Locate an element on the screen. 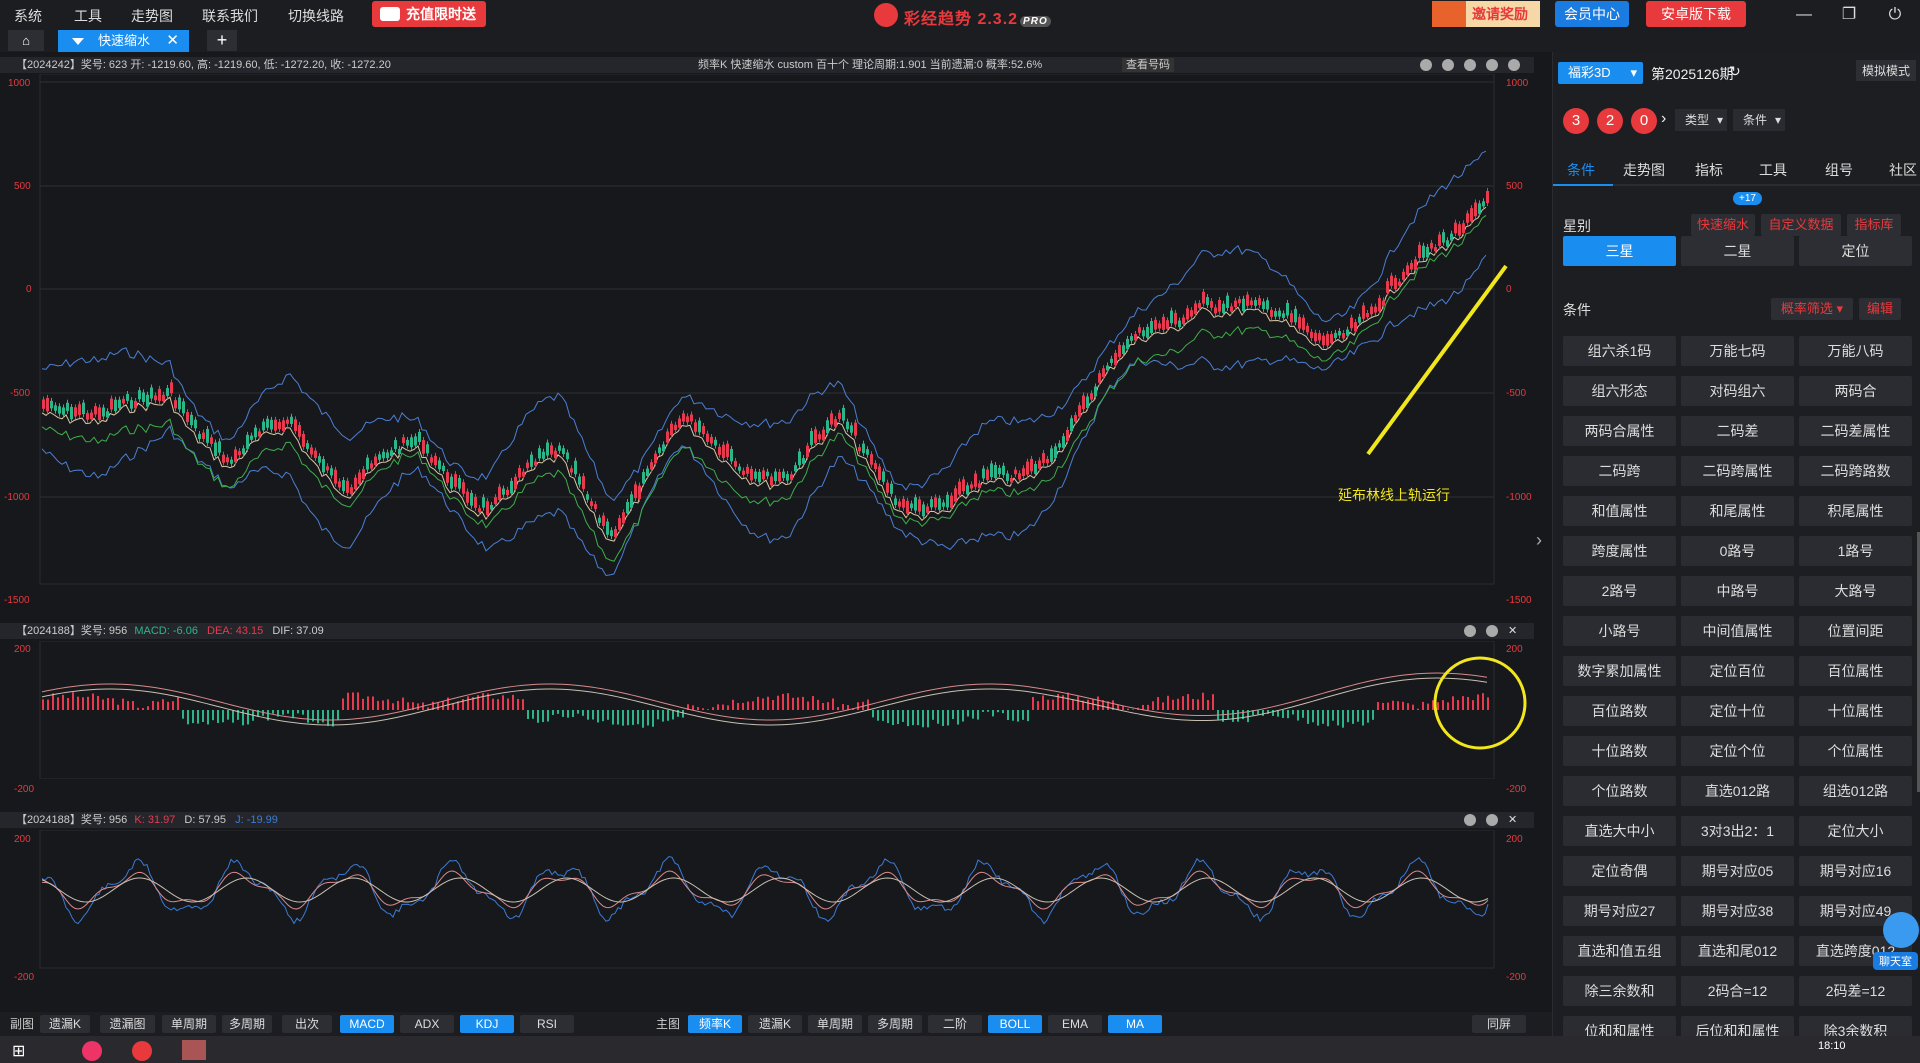  sub-btn-omit-chart: 遗漏图 is located at coordinates (127, 1024).